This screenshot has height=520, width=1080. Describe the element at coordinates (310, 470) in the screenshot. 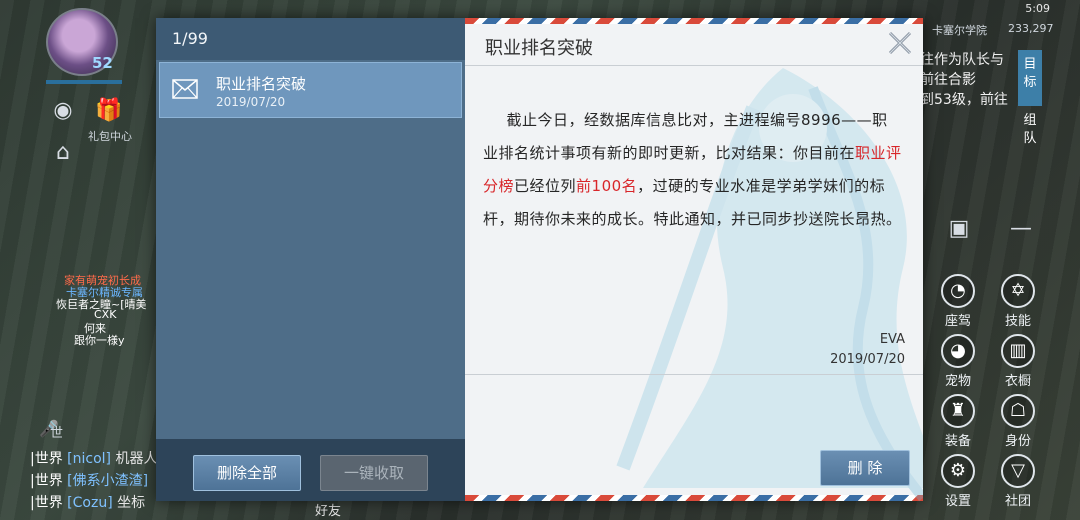

I see `mail-list-footer: 删除全部 一键收取` at that location.